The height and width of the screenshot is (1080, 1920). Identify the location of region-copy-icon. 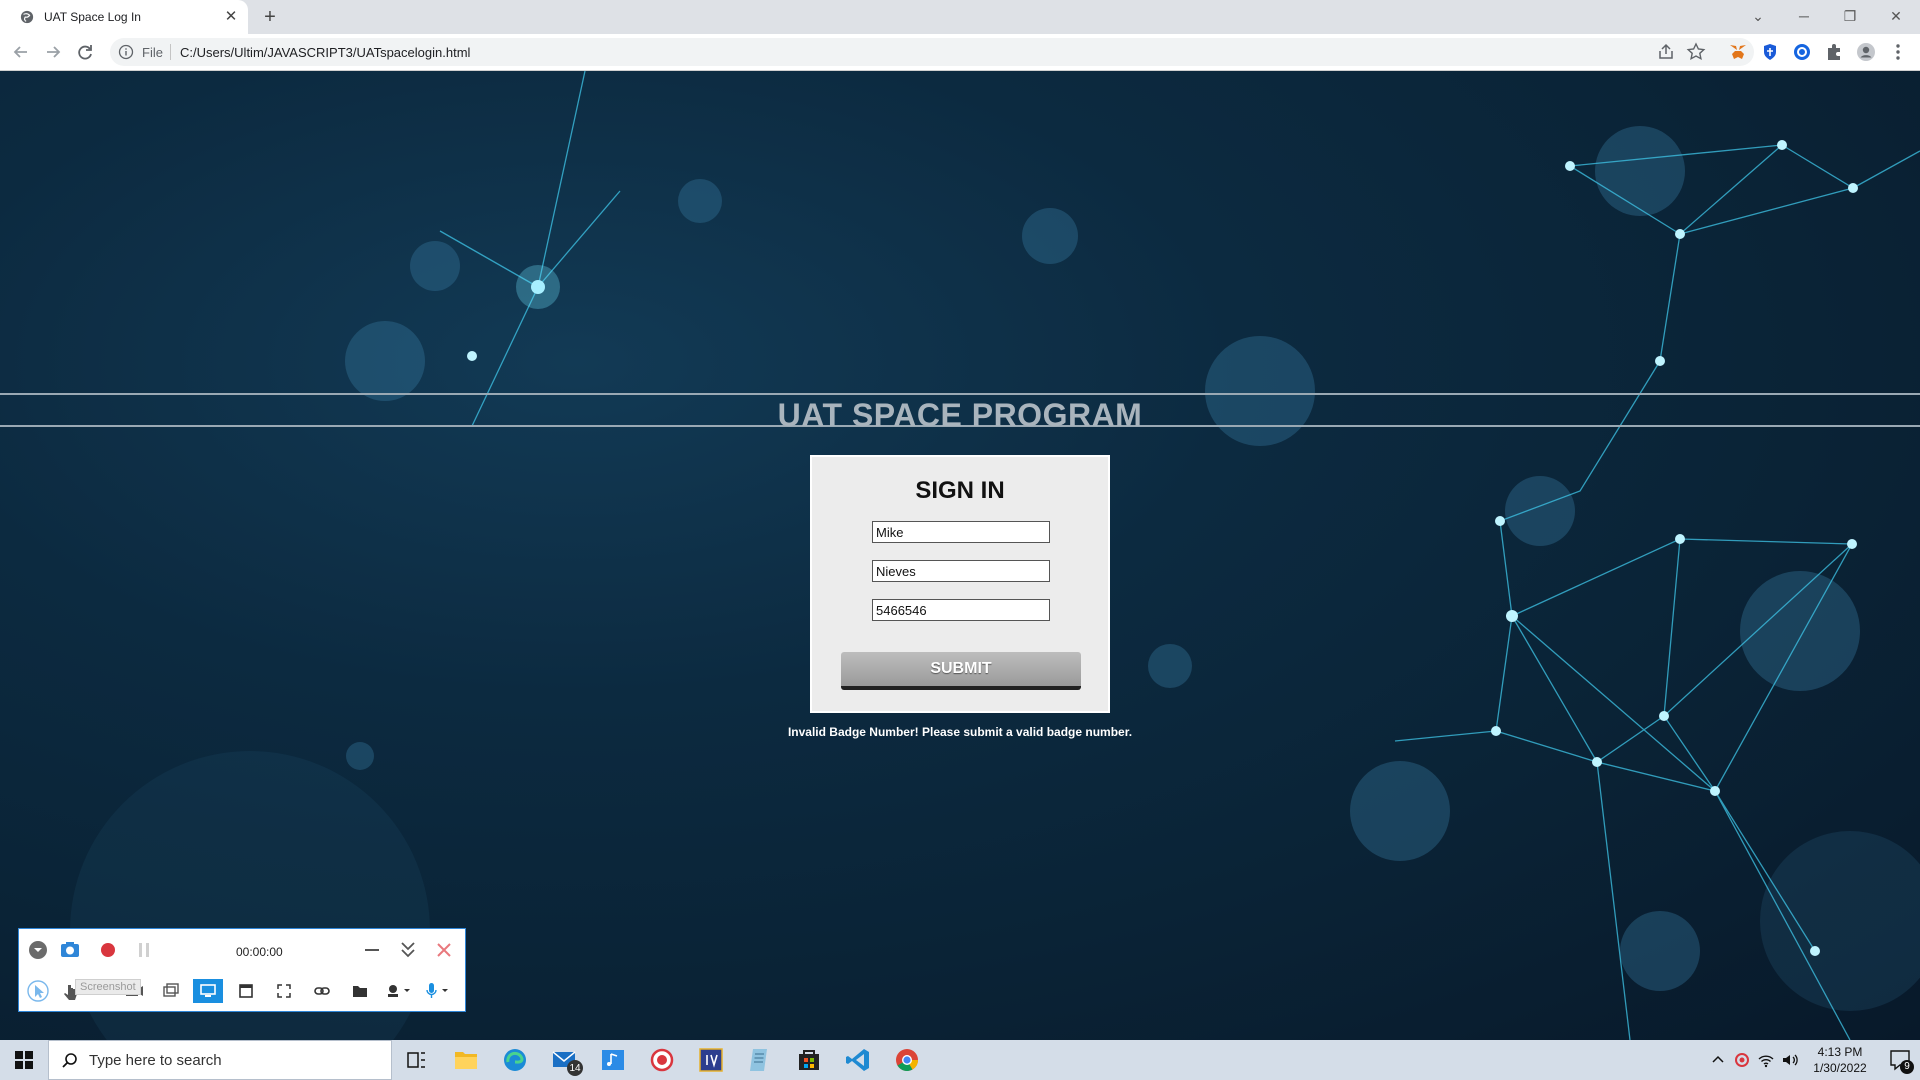
(170, 991).